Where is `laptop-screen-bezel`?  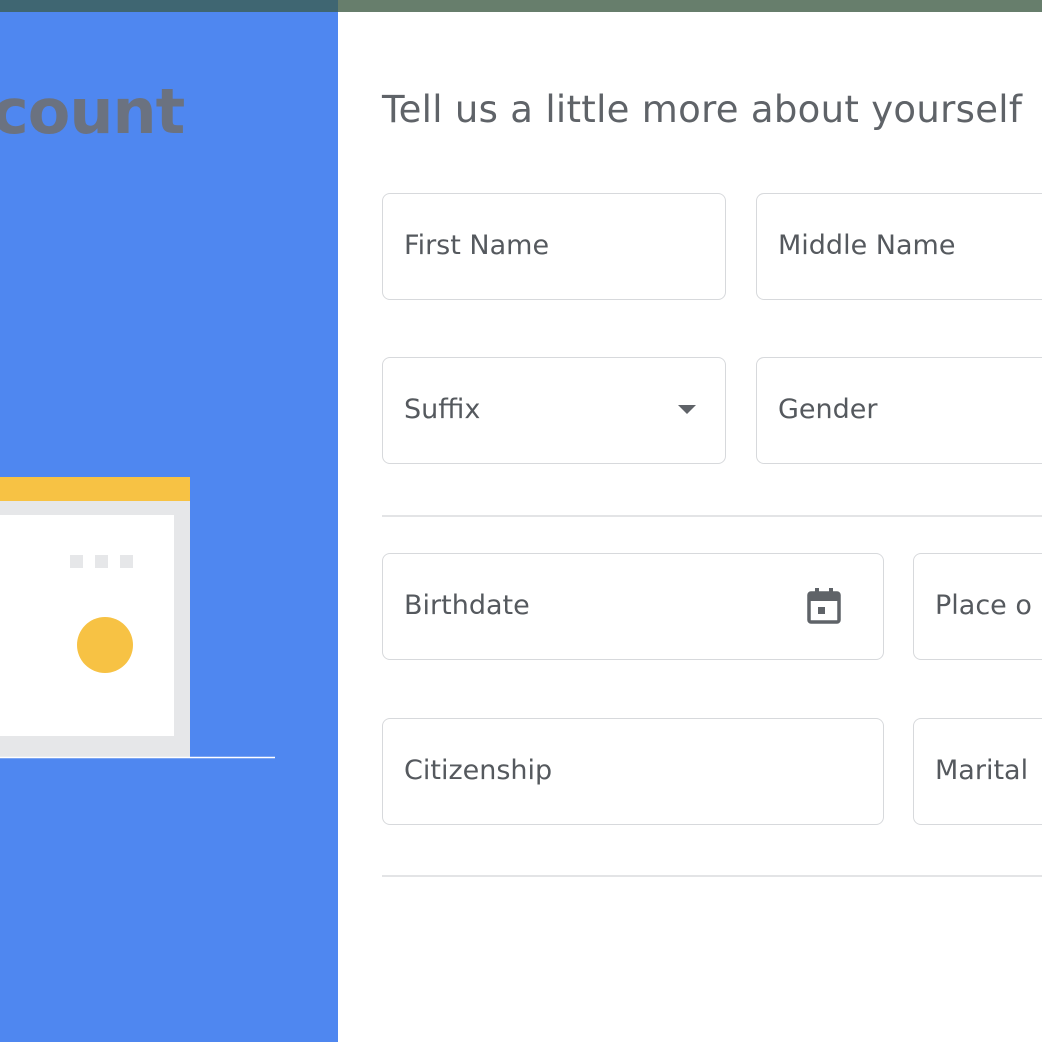 laptop-screen-bezel is located at coordinates (95, 629).